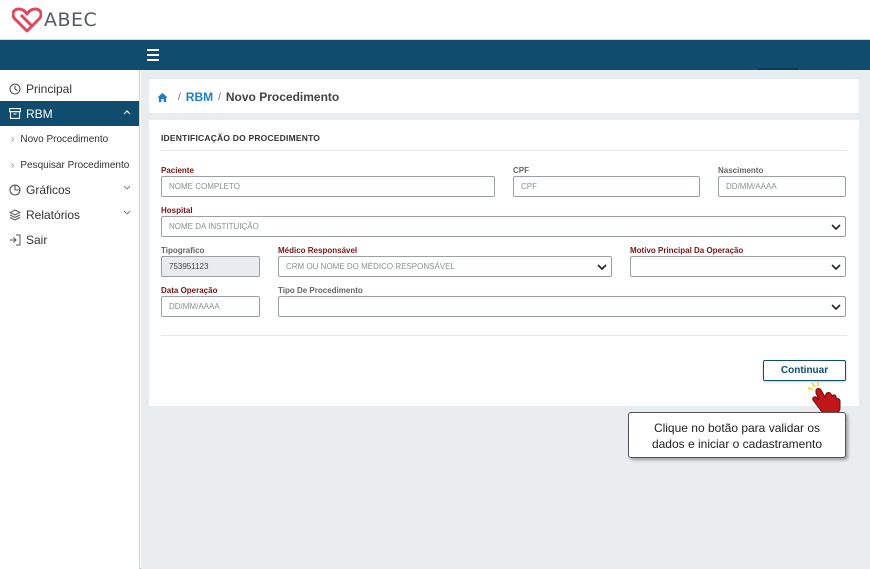 The height and width of the screenshot is (569, 870). What do you see at coordinates (282, 97) in the screenshot?
I see `breadcrumb-current: Novo Procedimento` at bounding box center [282, 97].